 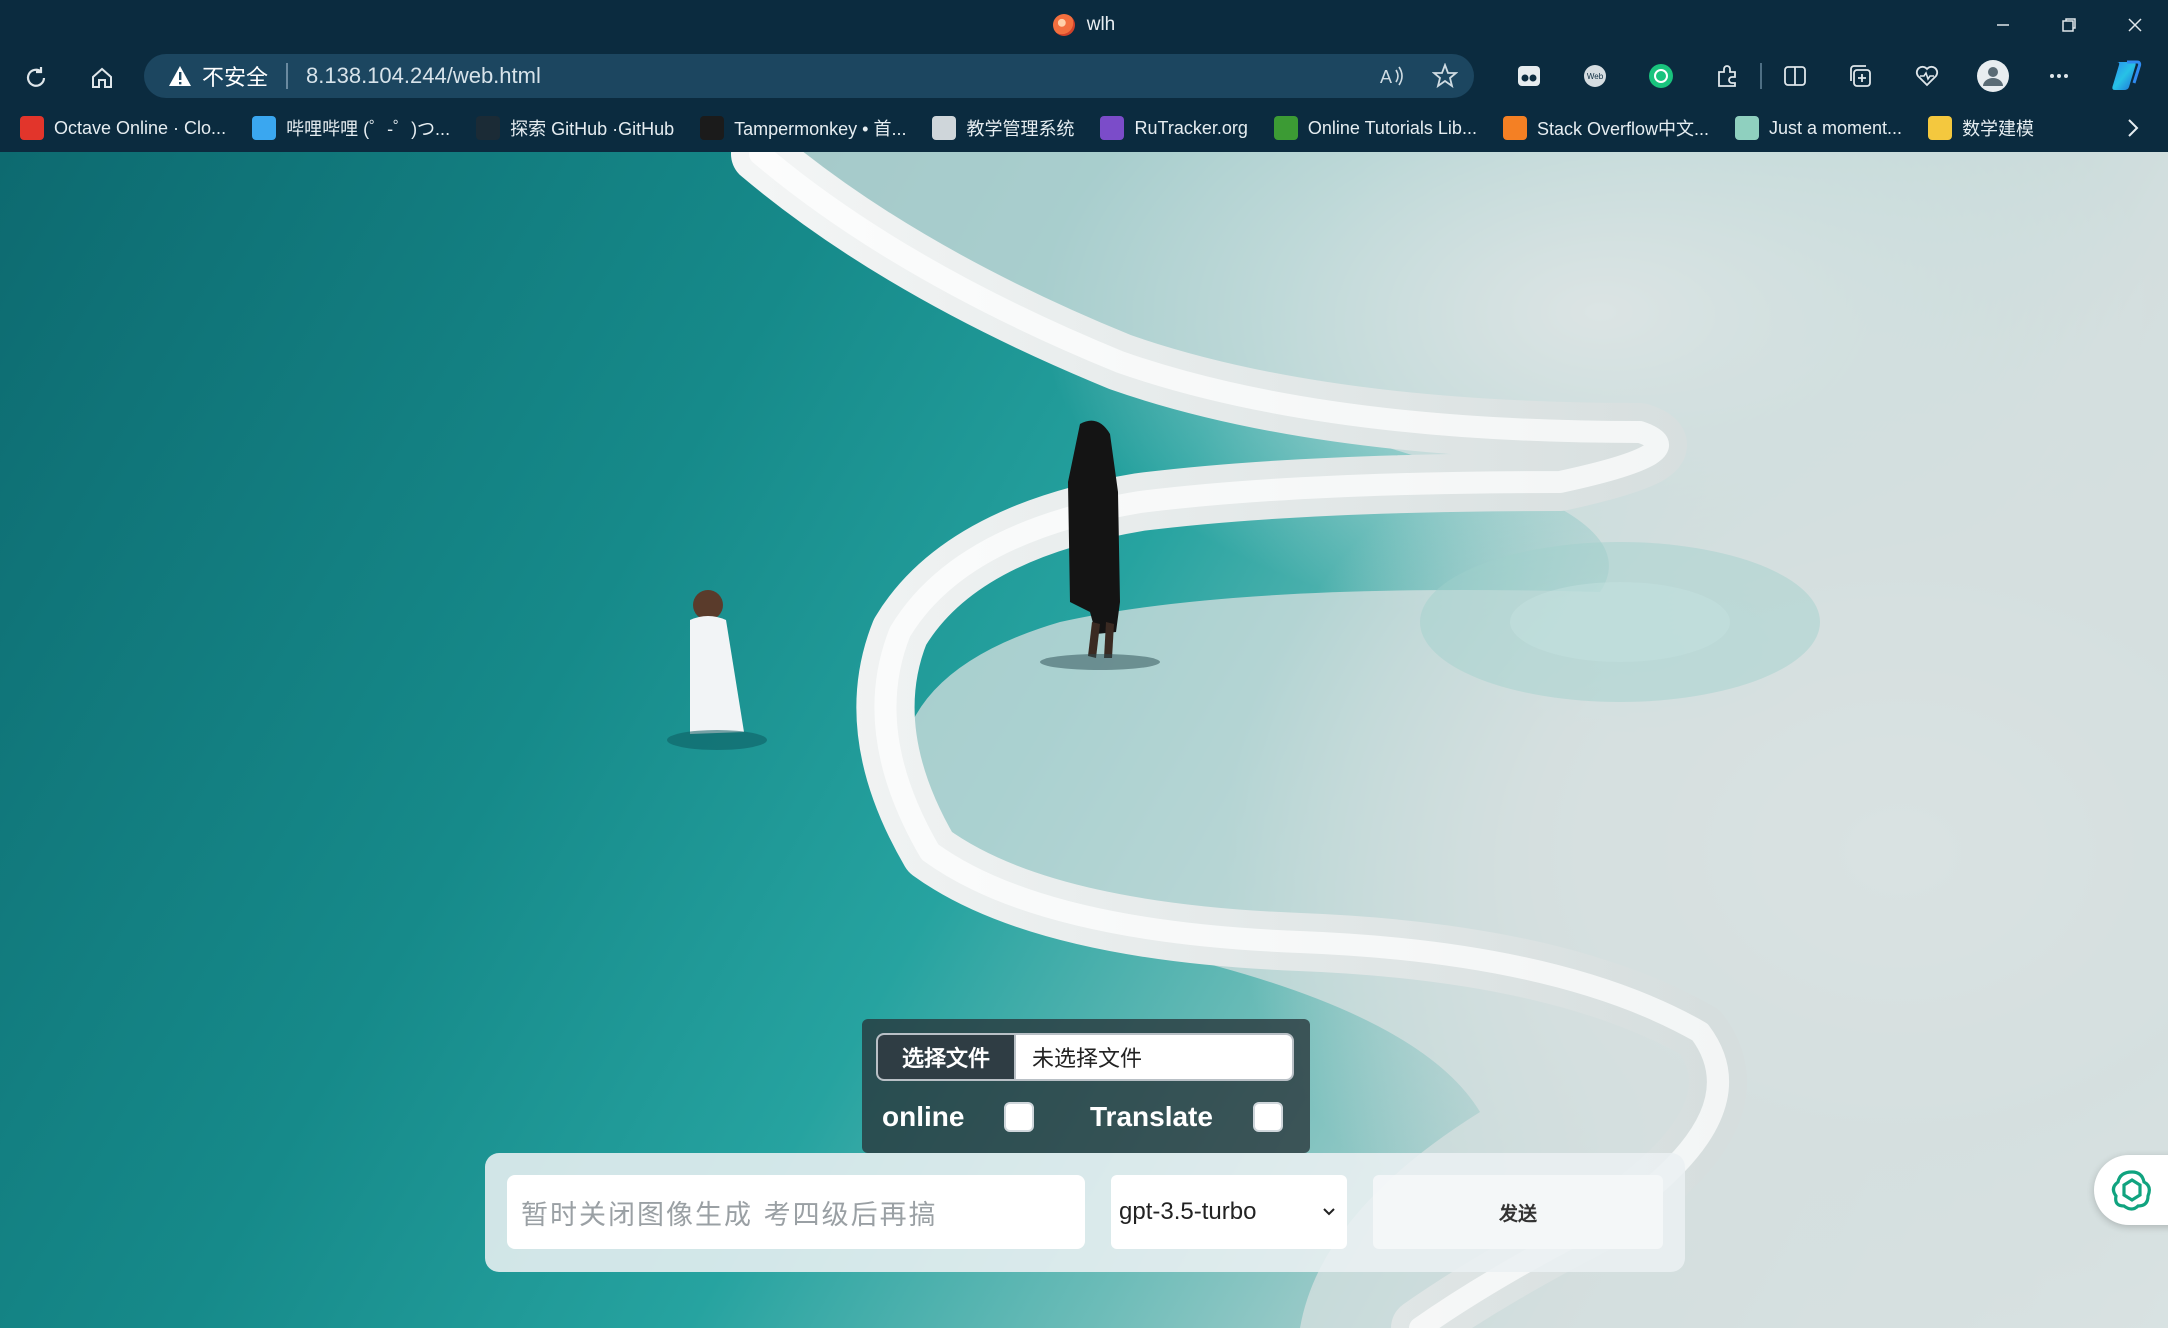 I want to click on extensions-row: Web, so click(x=1827, y=76).